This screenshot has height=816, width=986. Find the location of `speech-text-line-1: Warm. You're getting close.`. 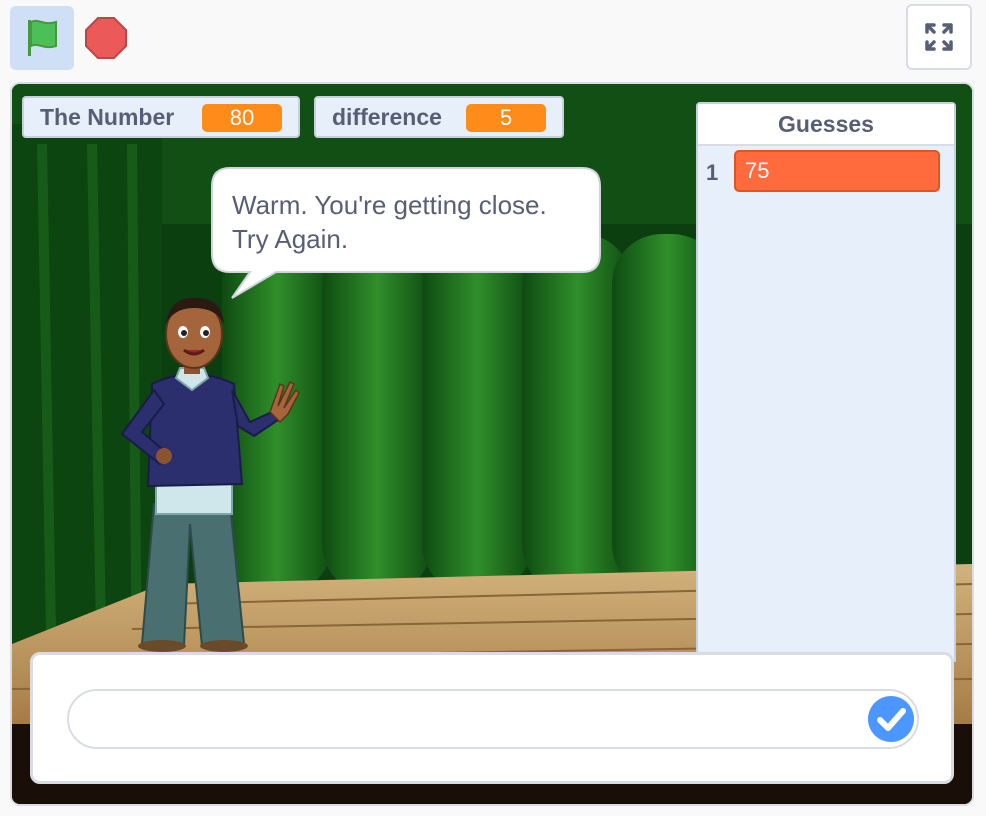

speech-text-line-1: Warm. You're getting close. is located at coordinates (389, 205).